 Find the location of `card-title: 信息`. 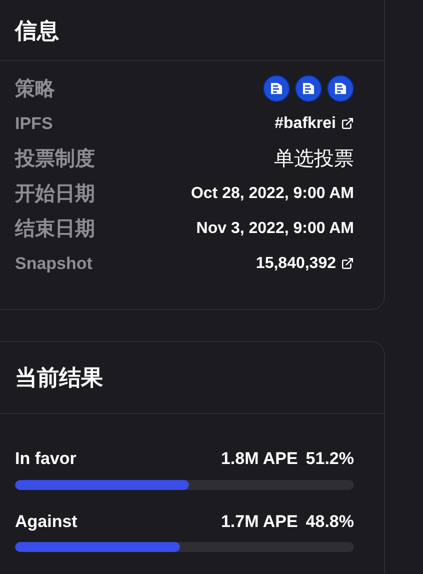

card-title: 信息 is located at coordinates (37, 30).